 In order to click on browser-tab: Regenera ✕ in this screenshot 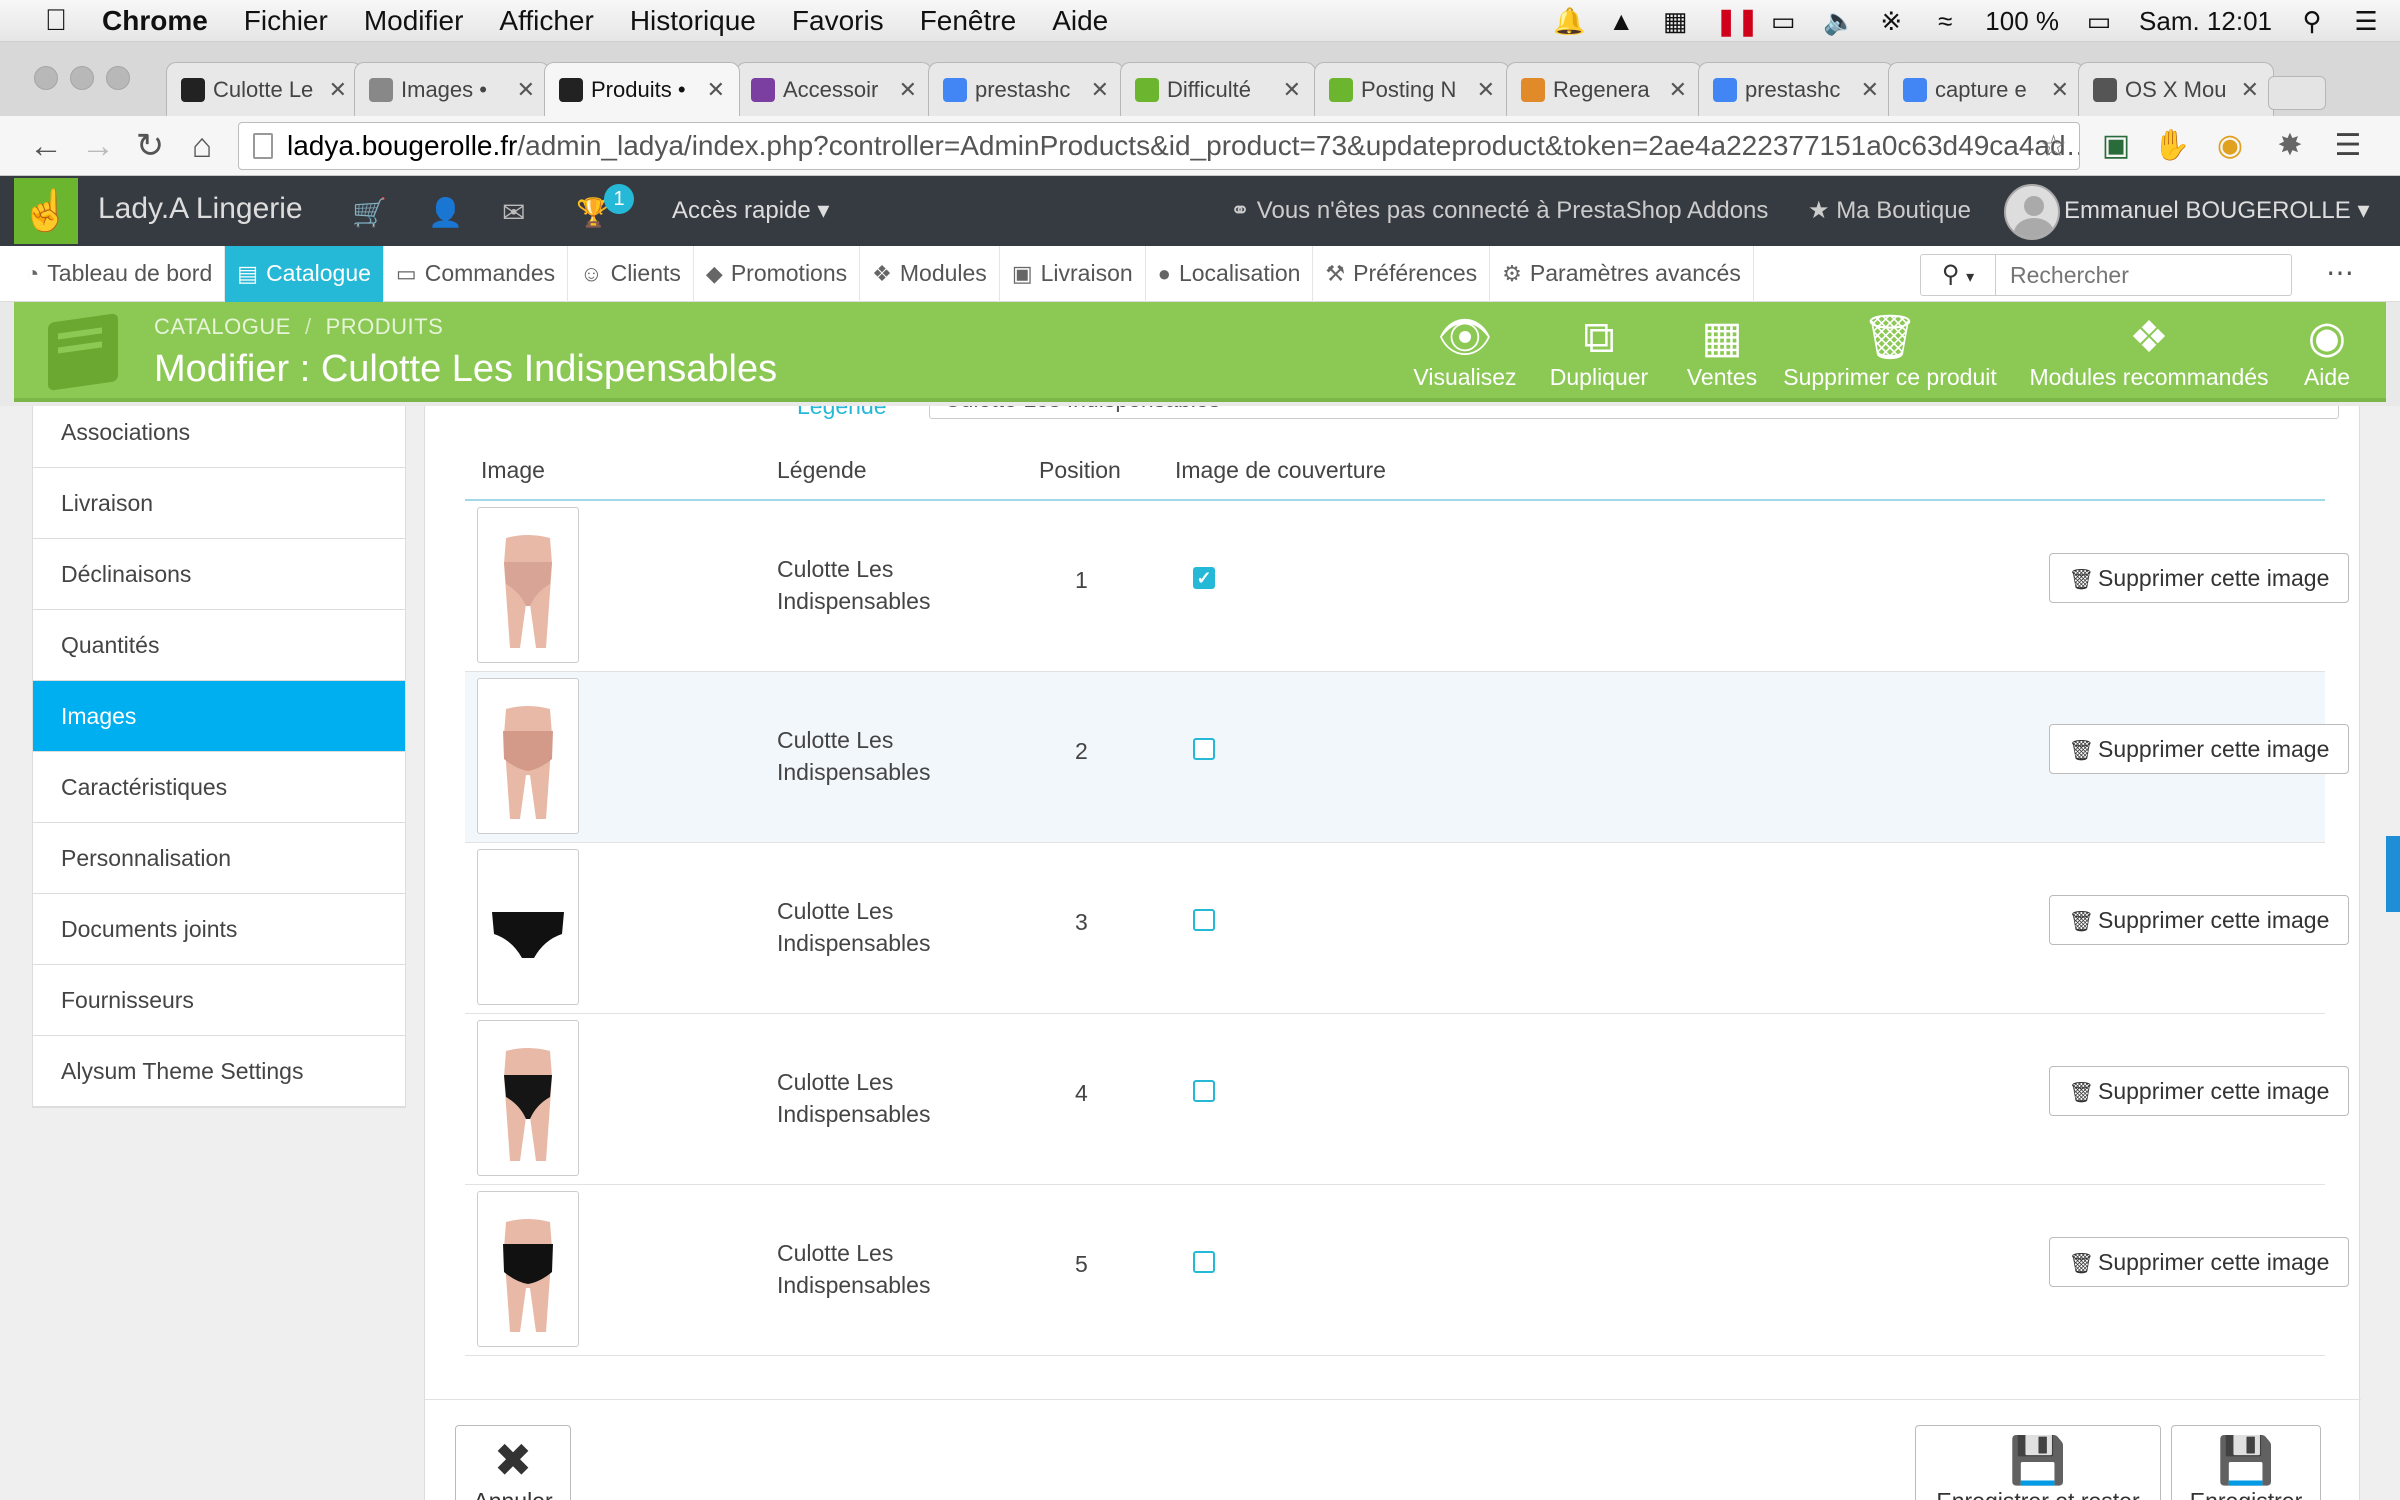, I will do `click(1604, 89)`.